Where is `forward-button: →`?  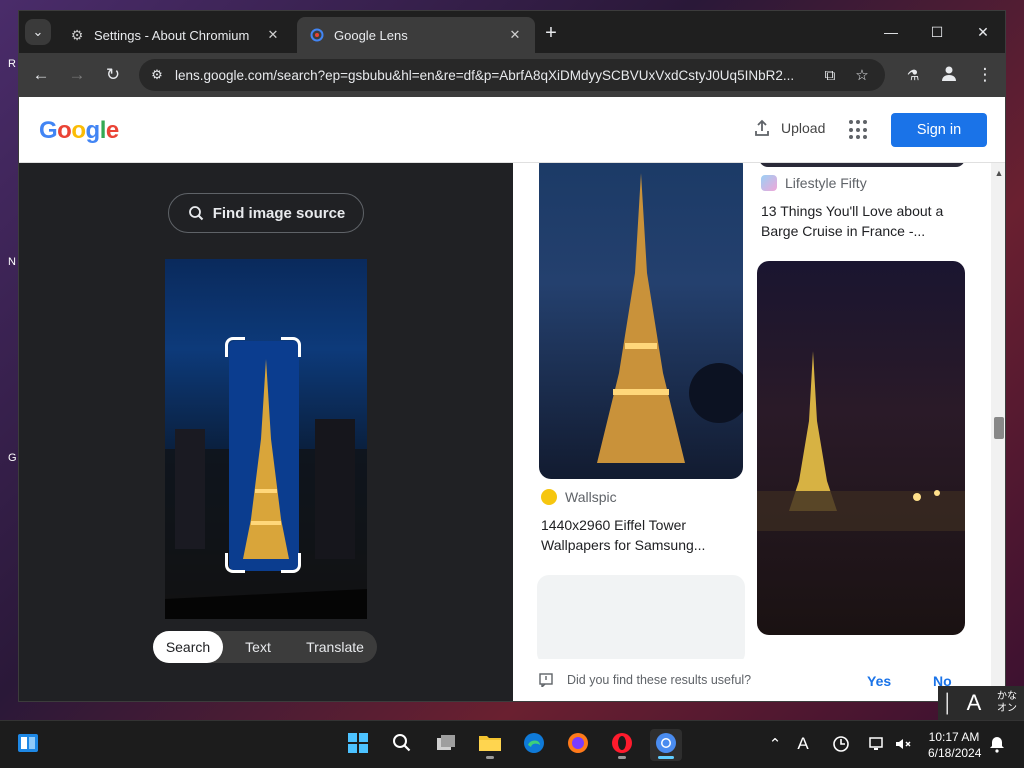 forward-button: → is located at coordinates (77, 75).